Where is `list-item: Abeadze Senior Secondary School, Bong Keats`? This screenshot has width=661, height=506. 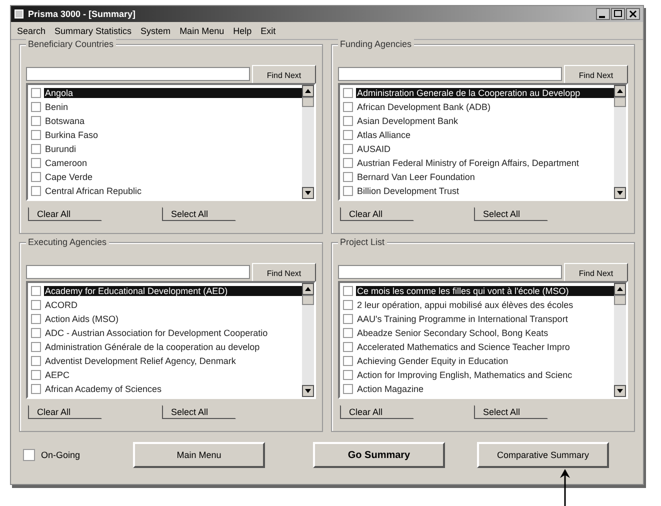 list-item: Abeadze Senior Secondary School, Bong Keats is located at coordinates (485, 333).